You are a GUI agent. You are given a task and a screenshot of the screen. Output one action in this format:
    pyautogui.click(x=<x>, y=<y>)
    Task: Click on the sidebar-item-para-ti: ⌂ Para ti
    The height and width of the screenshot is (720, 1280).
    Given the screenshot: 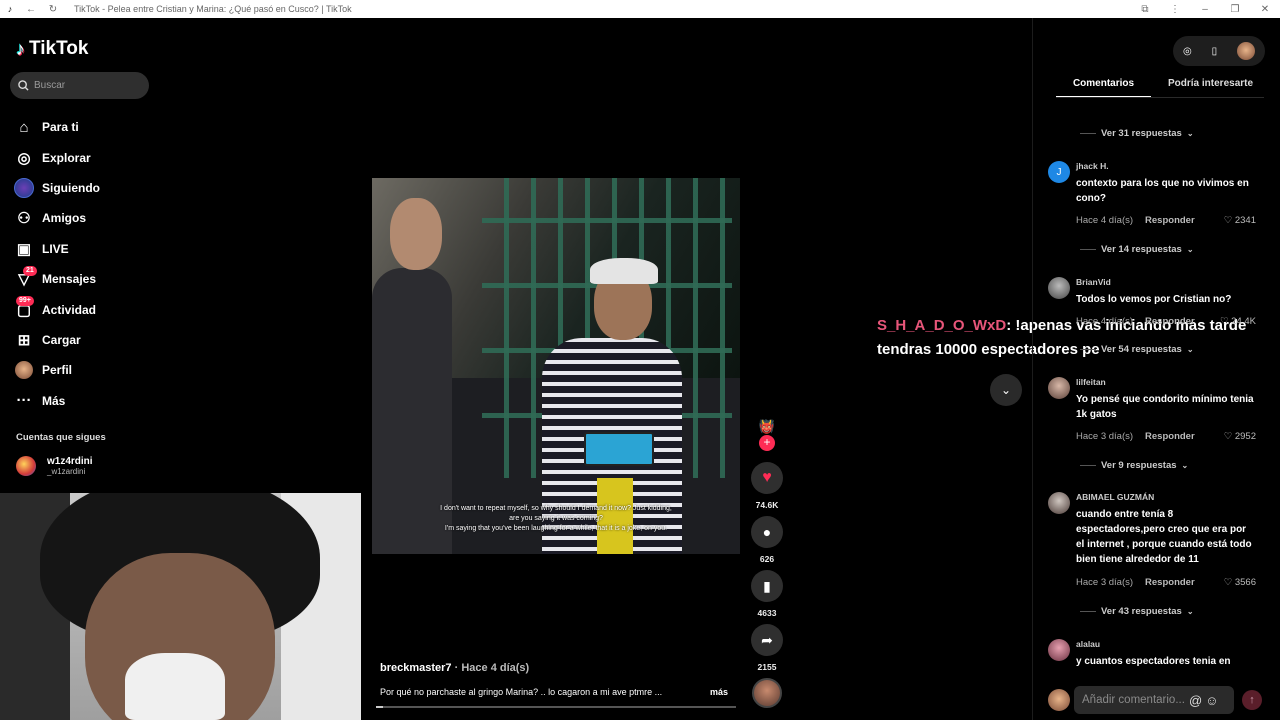 What is the action you would take?
    pyautogui.click(x=57, y=127)
    